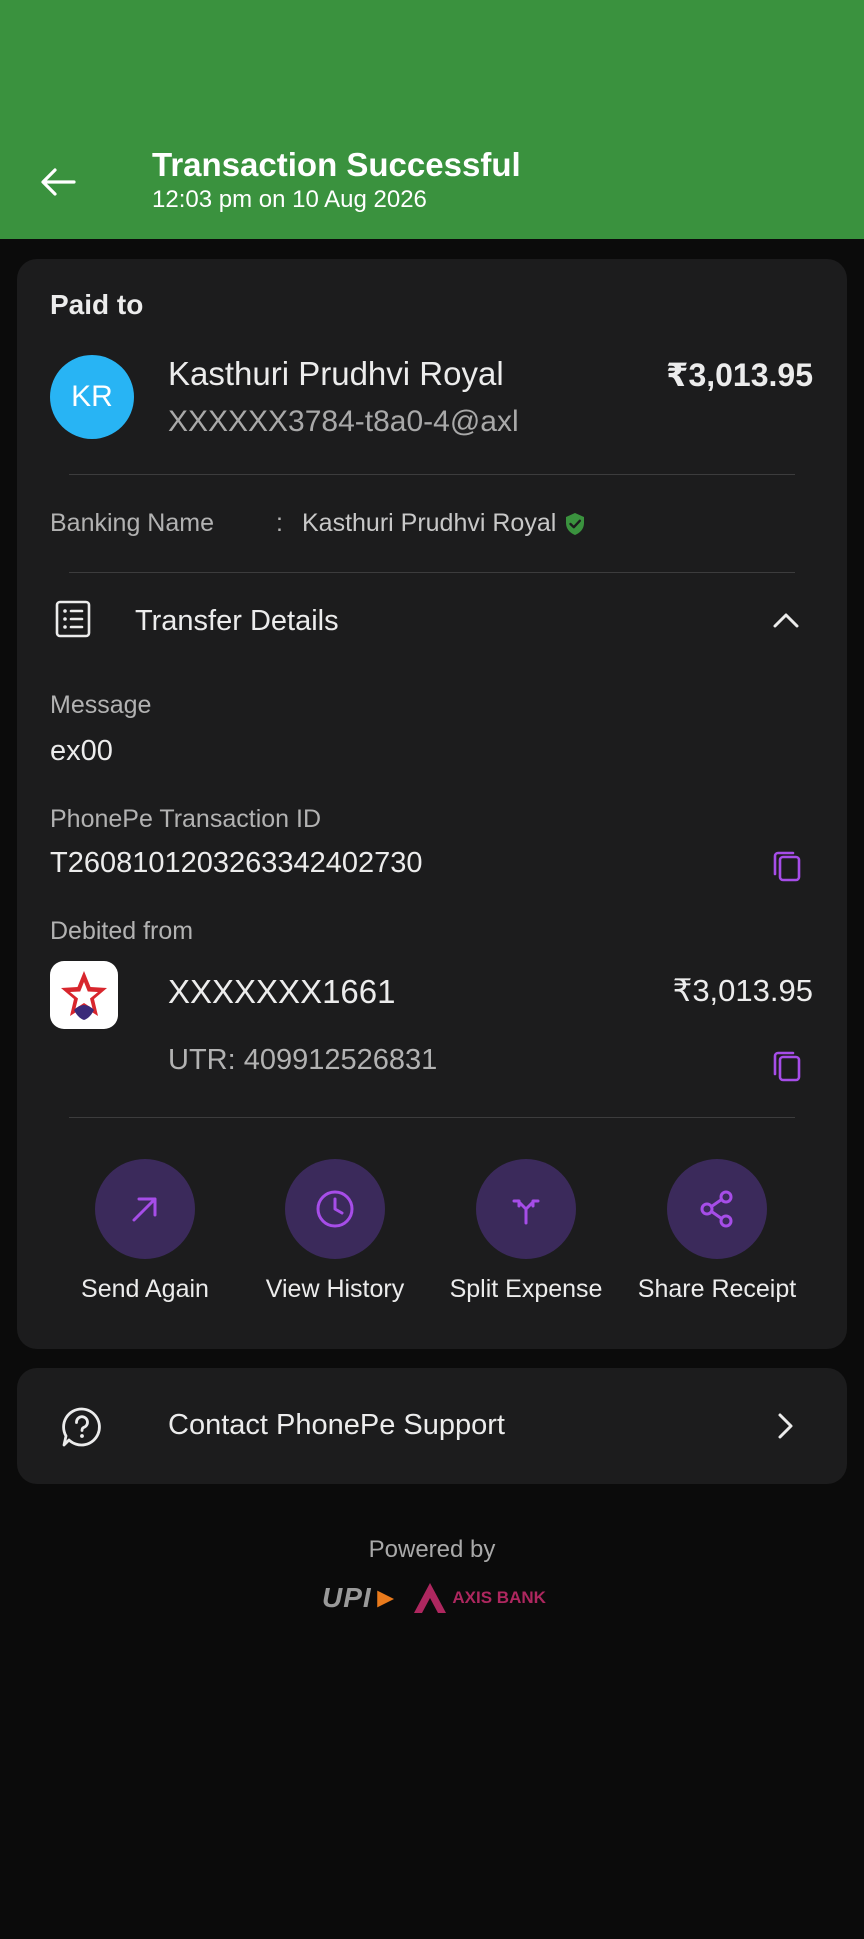  Describe the element at coordinates (430, 1598) in the screenshot. I see `axis-bank-icon` at that location.